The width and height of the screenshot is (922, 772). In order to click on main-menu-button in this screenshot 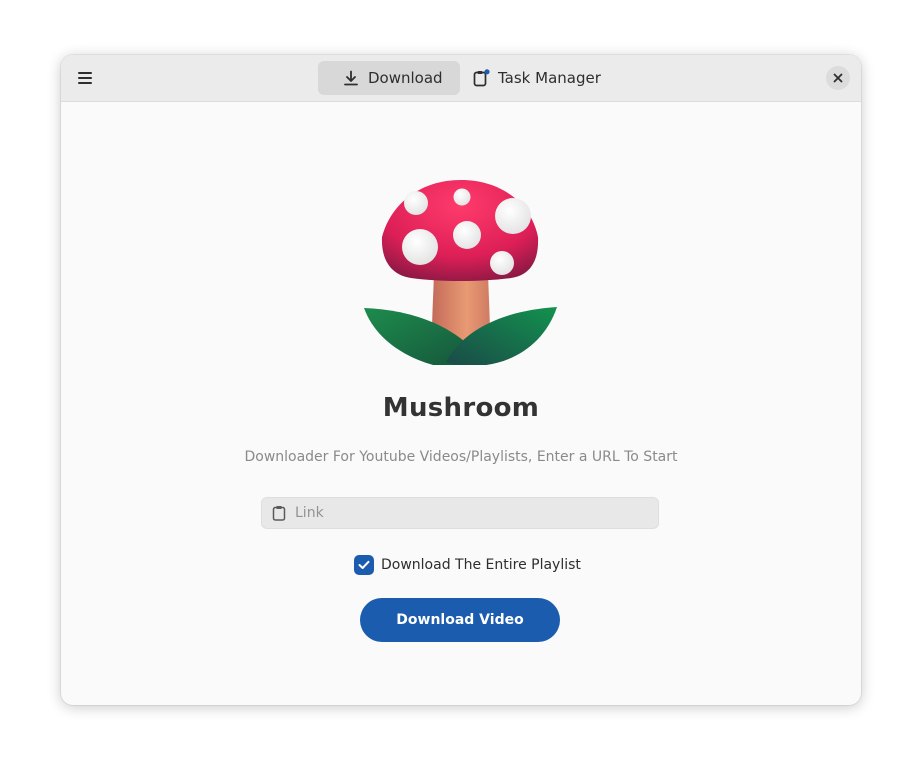, I will do `click(85, 78)`.